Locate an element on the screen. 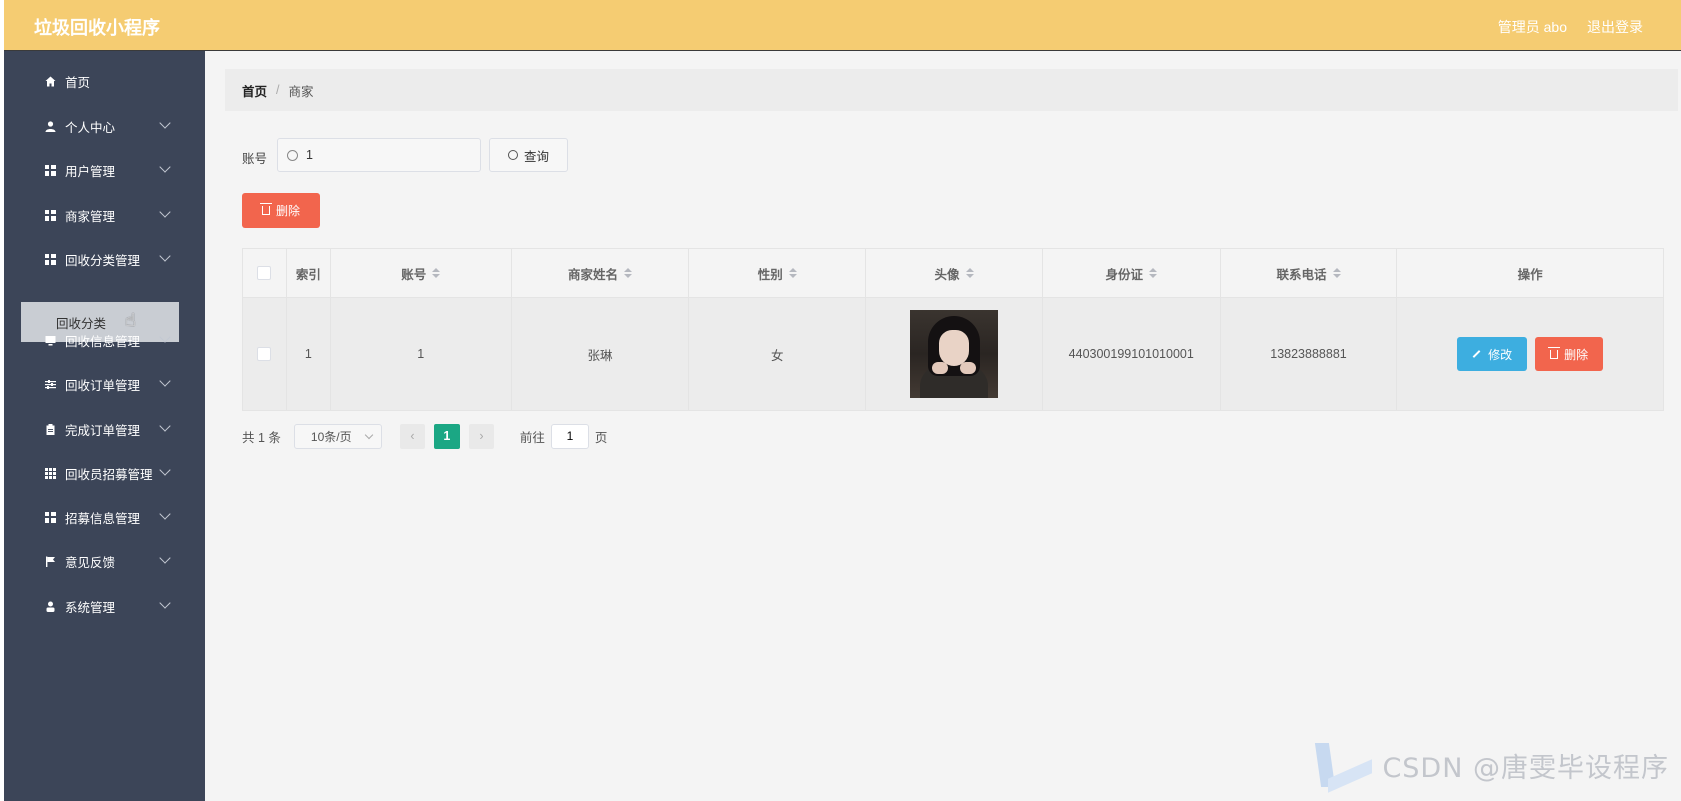 This screenshot has width=1681, height=801. breadcrumb-home: 首页 is located at coordinates (254, 90).